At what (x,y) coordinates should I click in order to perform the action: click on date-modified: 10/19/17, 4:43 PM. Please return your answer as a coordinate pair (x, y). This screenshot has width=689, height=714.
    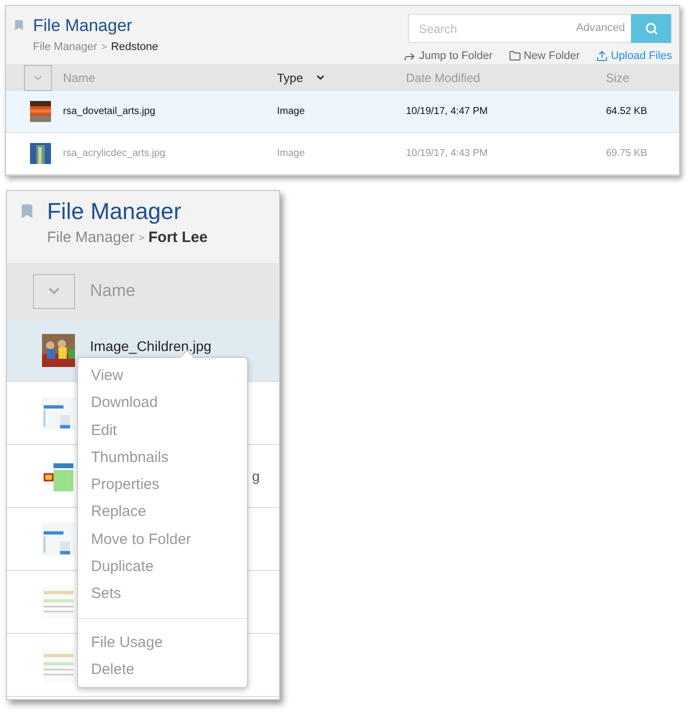
    Looking at the image, I should click on (447, 154).